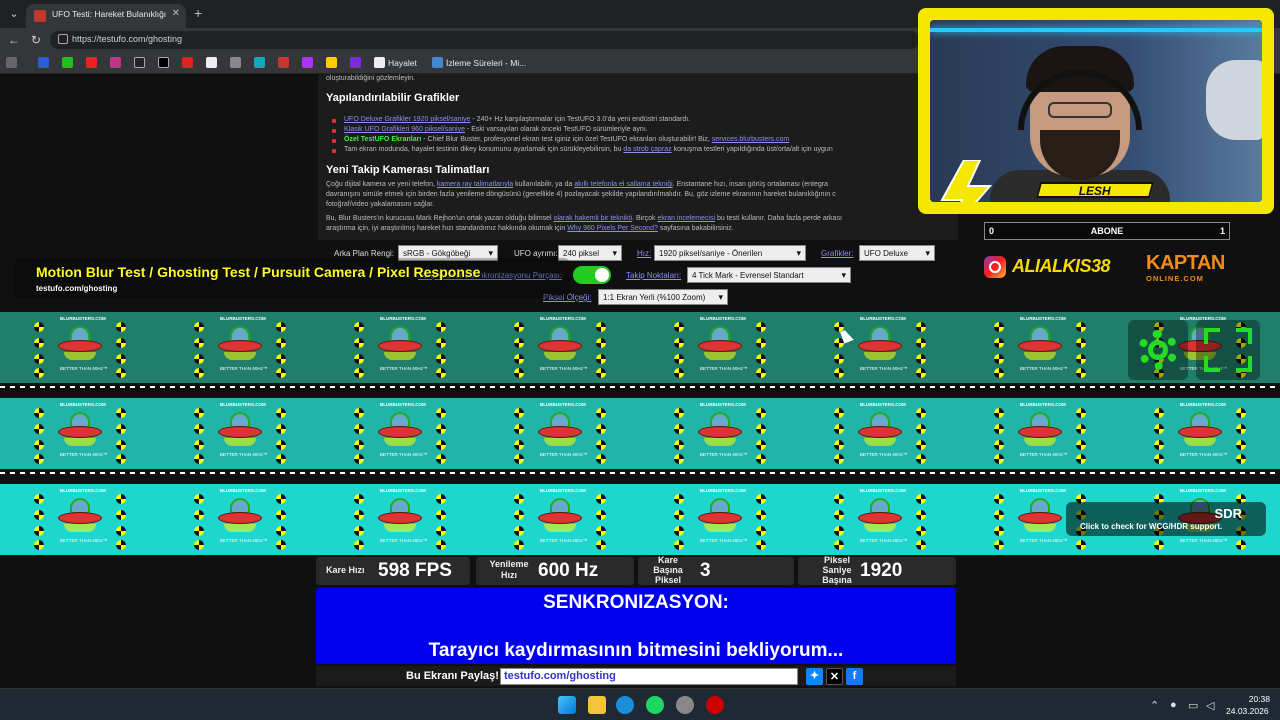 Image resolution: width=1280 pixels, height=720 pixels. Describe the element at coordinates (653, 275) in the screenshot. I see `tick-marks-label: Takip Noktaları:` at that location.